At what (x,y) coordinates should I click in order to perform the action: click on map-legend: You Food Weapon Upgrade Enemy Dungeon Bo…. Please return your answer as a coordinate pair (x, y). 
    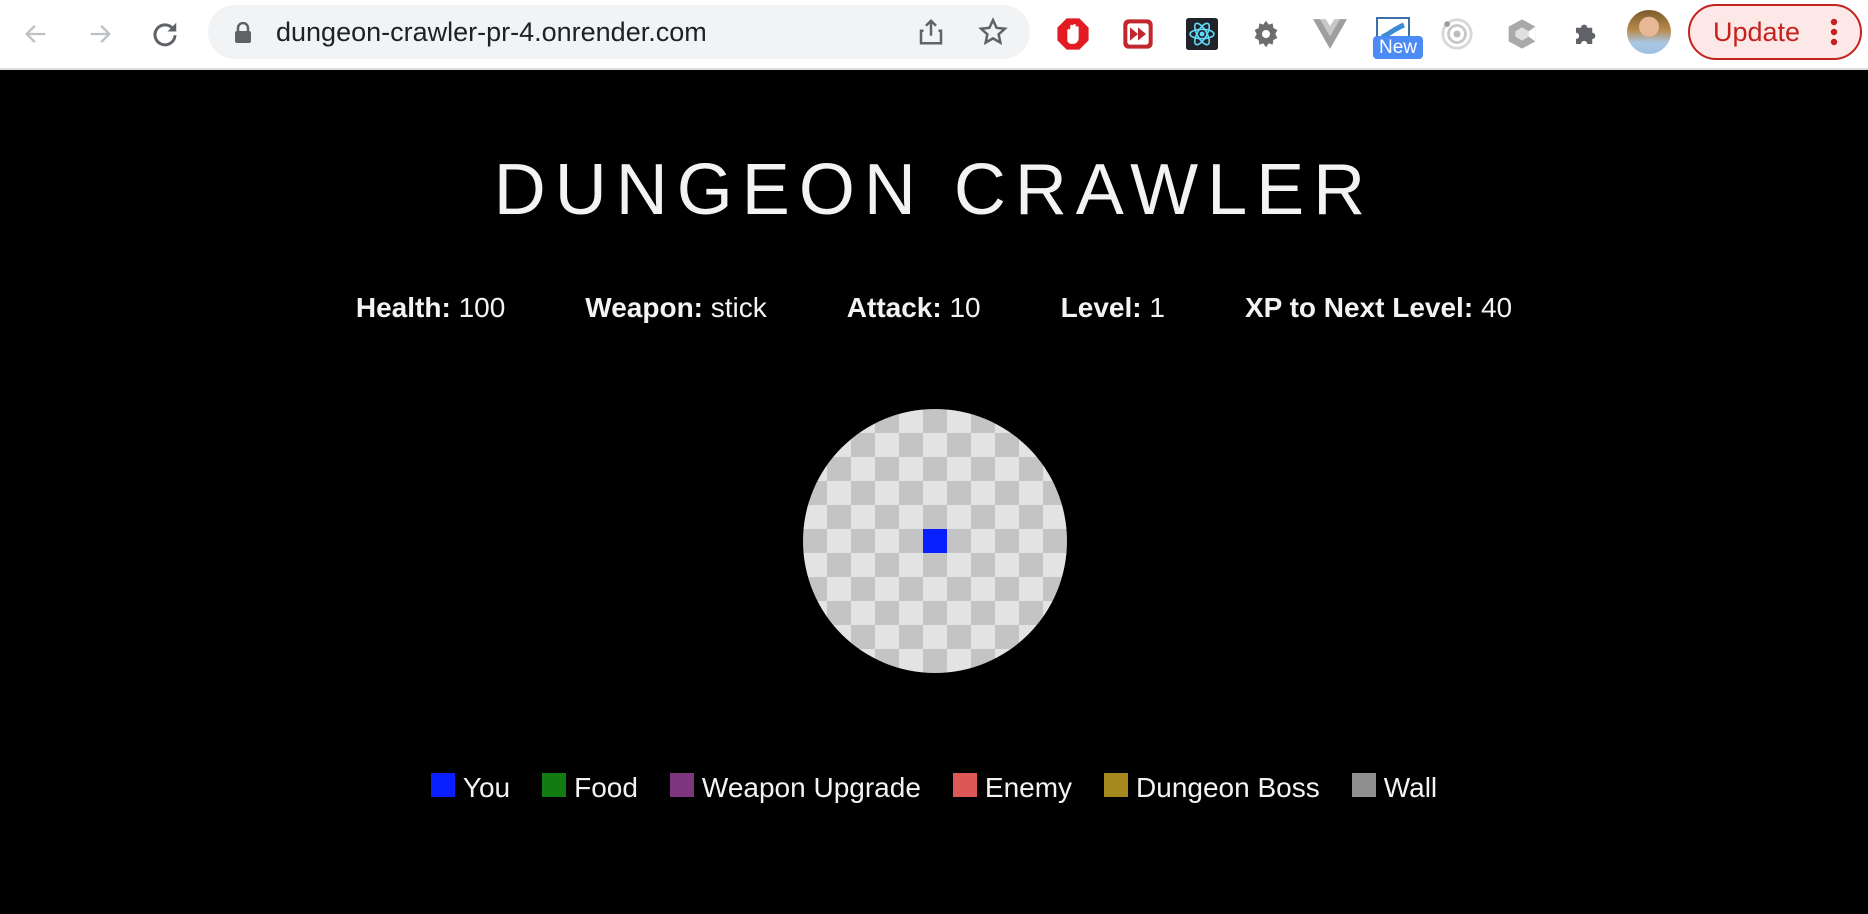
    Looking at the image, I should click on (934, 788).